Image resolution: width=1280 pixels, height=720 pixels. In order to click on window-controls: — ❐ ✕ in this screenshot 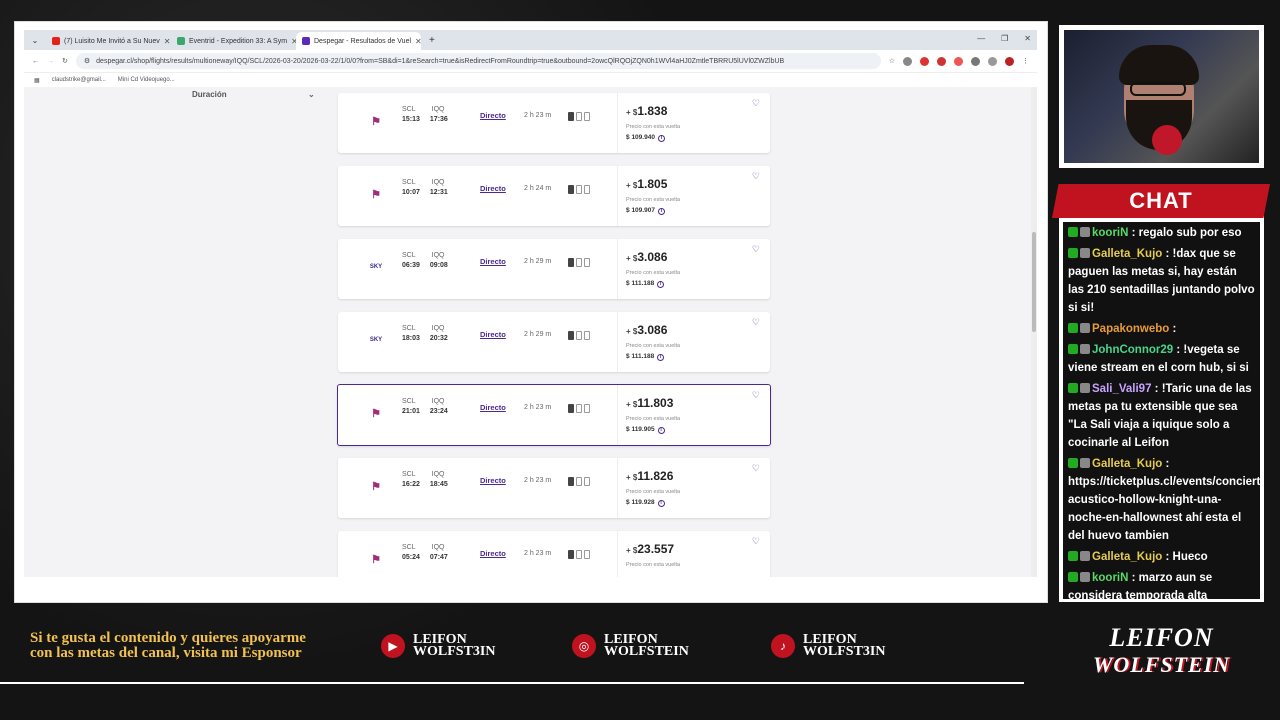, I will do `click(1004, 38)`.